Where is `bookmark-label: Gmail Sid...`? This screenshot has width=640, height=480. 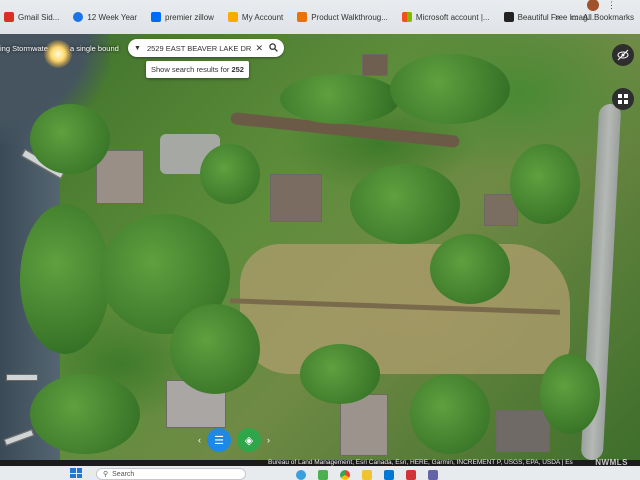 bookmark-label: Gmail Sid... is located at coordinates (39, 17).